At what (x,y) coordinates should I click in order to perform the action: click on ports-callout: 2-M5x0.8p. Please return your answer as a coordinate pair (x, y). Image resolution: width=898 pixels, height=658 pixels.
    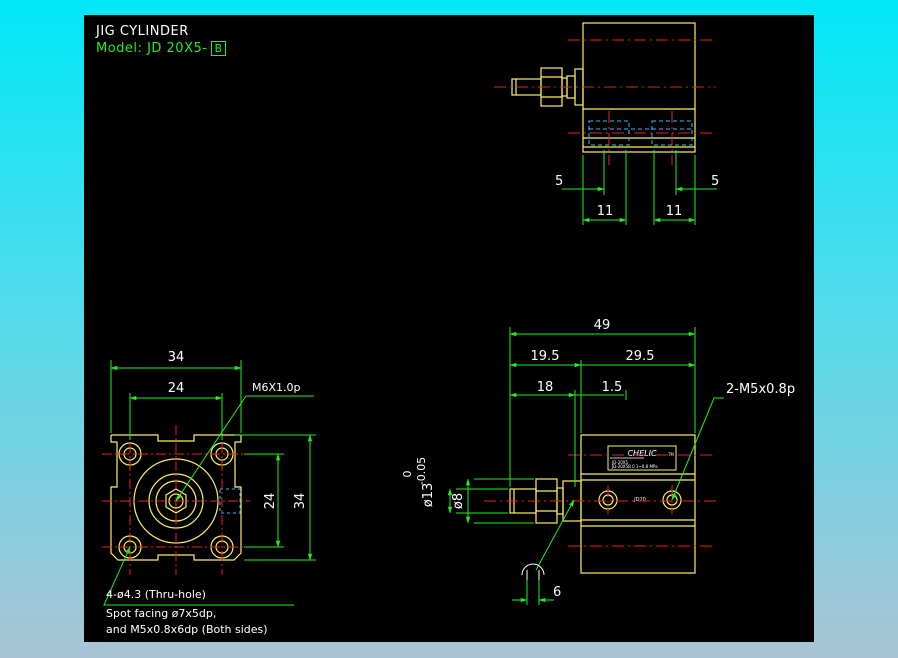
    Looking at the image, I should click on (760, 389).